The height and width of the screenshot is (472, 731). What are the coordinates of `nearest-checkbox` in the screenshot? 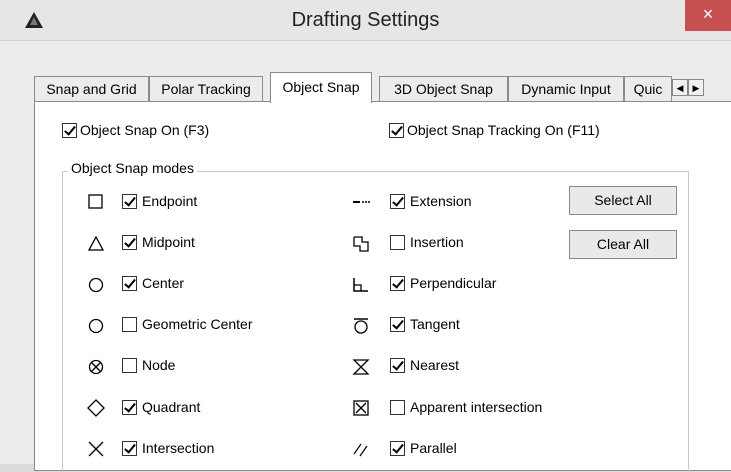 It's located at (397, 365).